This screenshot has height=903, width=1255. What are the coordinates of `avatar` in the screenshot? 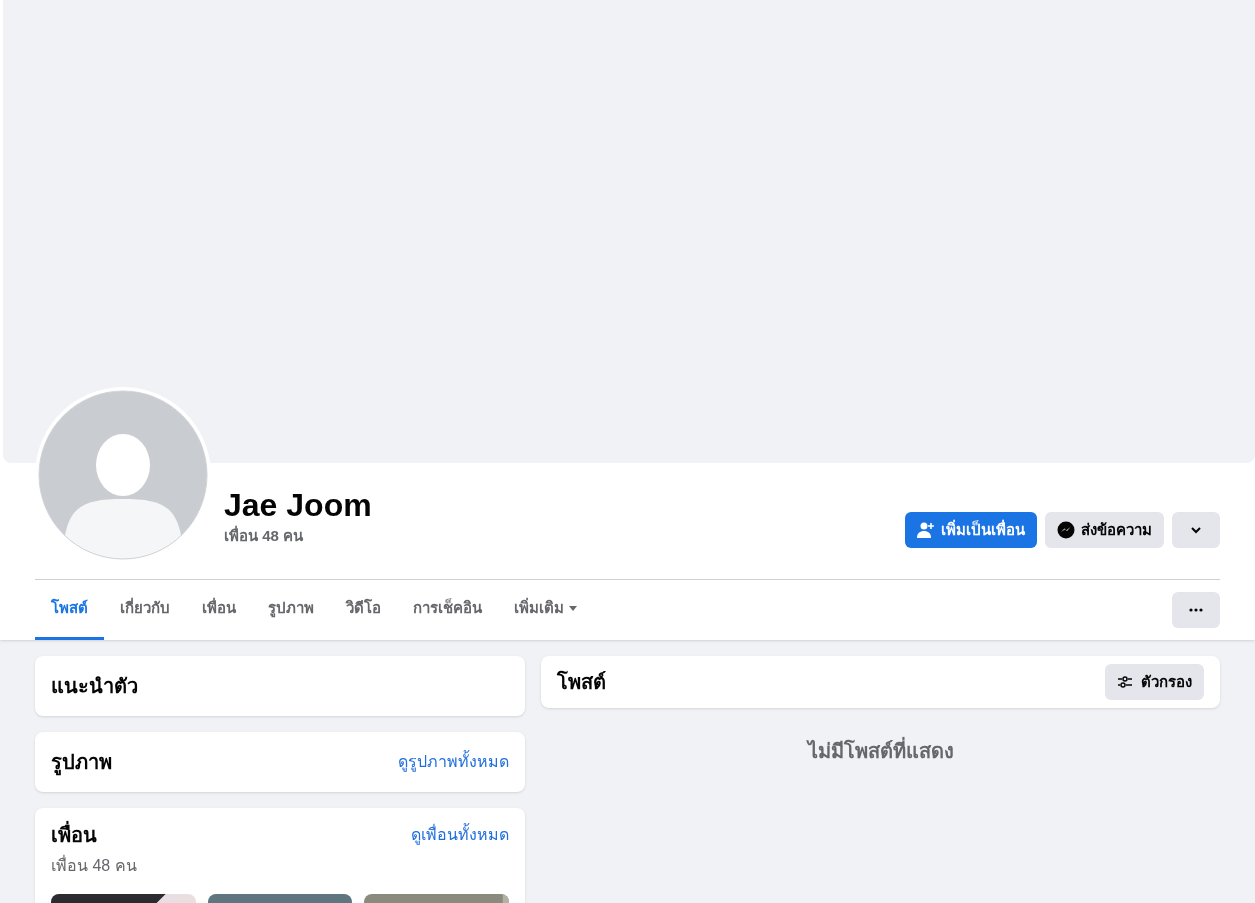 It's located at (123, 475).